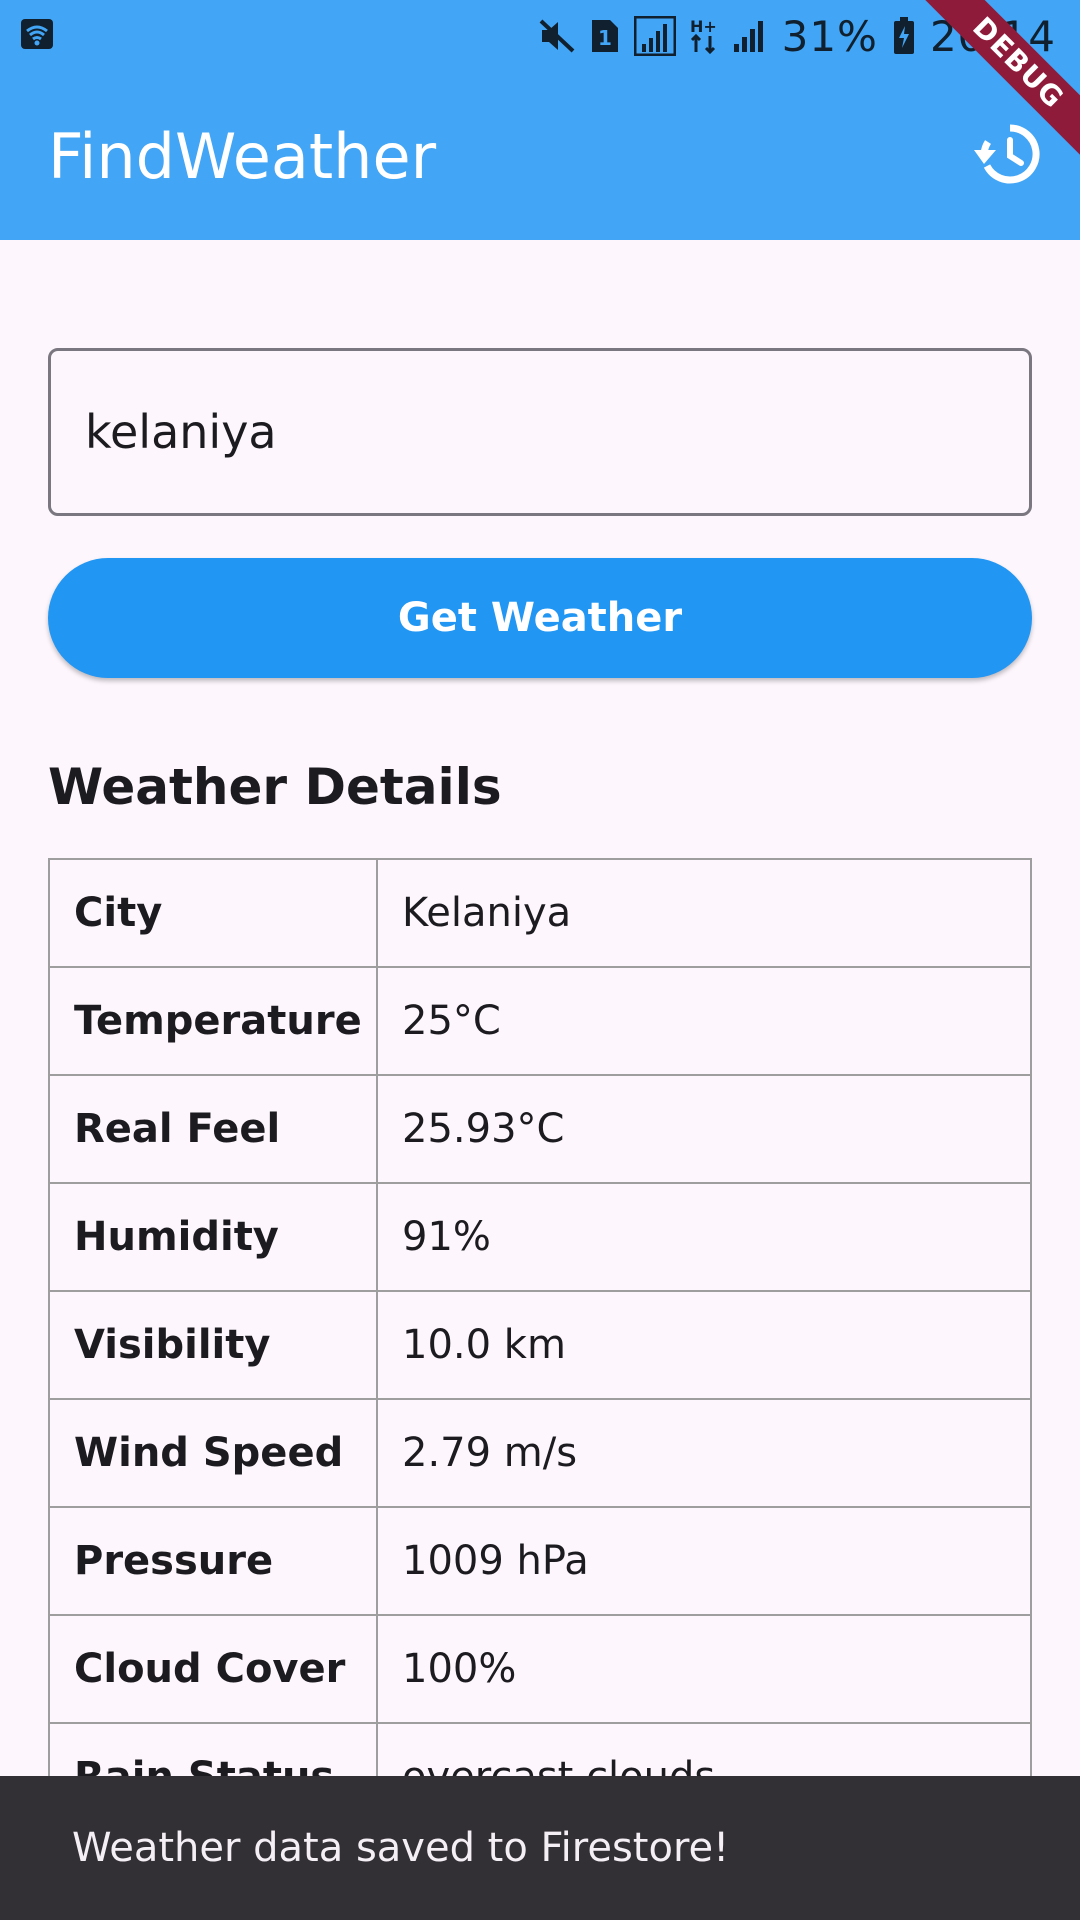 This screenshot has height=1920, width=1080. Describe the element at coordinates (904, 36) in the screenshot. I see `battery-charging-icon` at that location.